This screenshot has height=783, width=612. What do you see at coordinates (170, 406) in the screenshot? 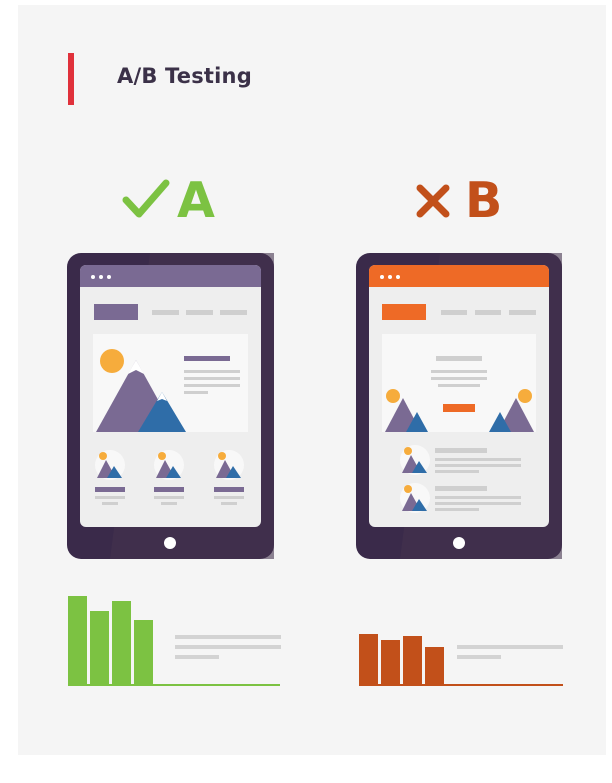
I see `tablet-a` at bounding box center [170, 406].